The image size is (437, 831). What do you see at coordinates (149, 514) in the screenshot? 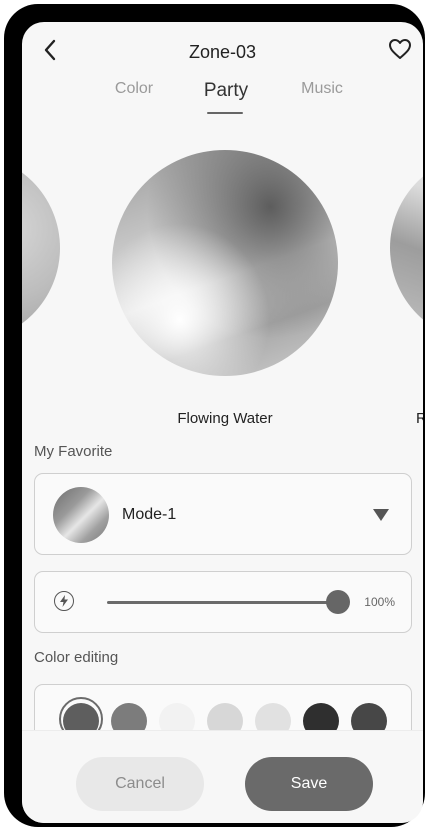
I see `selected-mode: Mode-1` at bounding box center [149, 514].